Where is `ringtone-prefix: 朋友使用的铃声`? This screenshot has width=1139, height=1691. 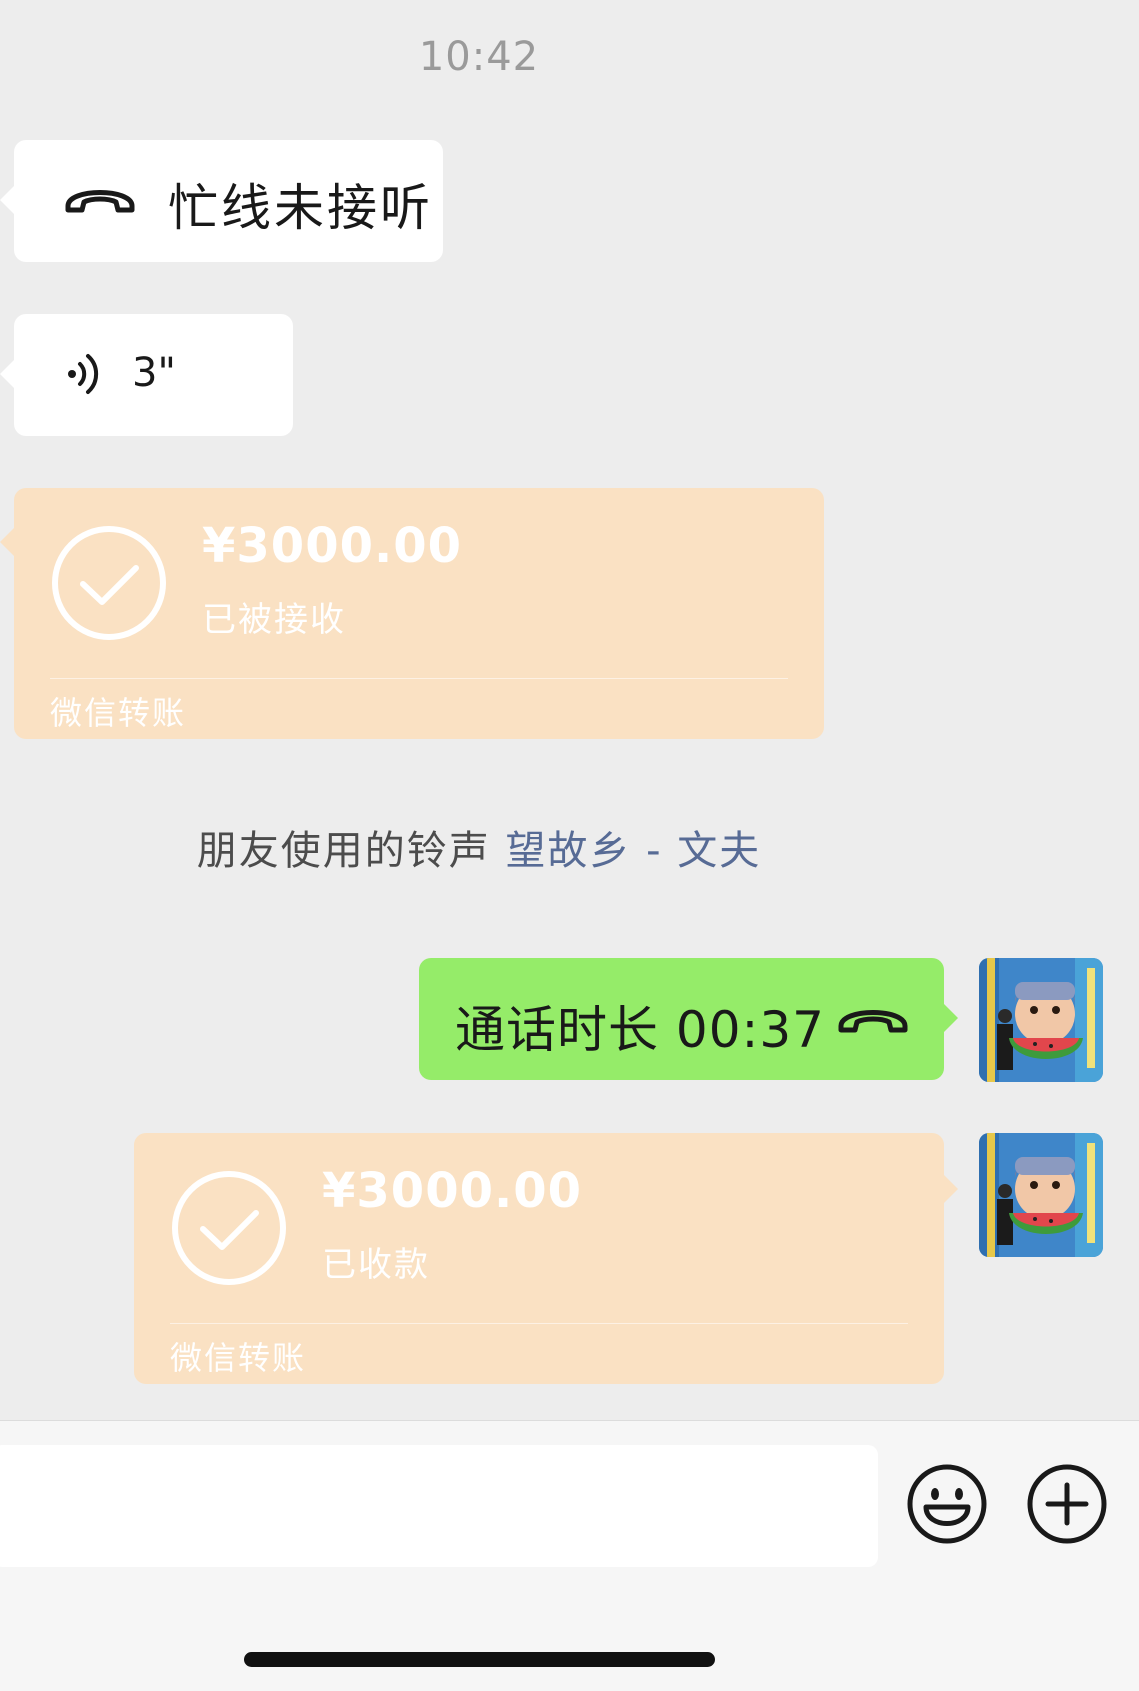 ringtone-prefix: 朋友使用的铃声 is located at coordinates (343, 851).